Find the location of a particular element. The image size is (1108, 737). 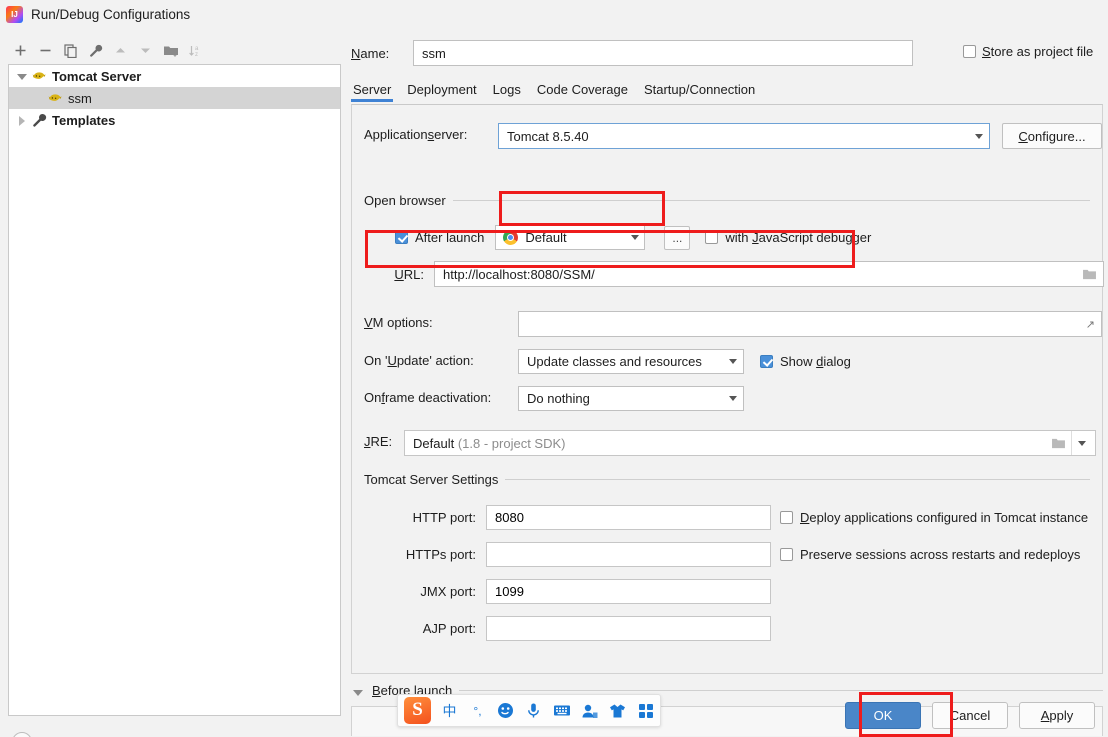

chevron-right-icon is located at coordinates (22, 120).